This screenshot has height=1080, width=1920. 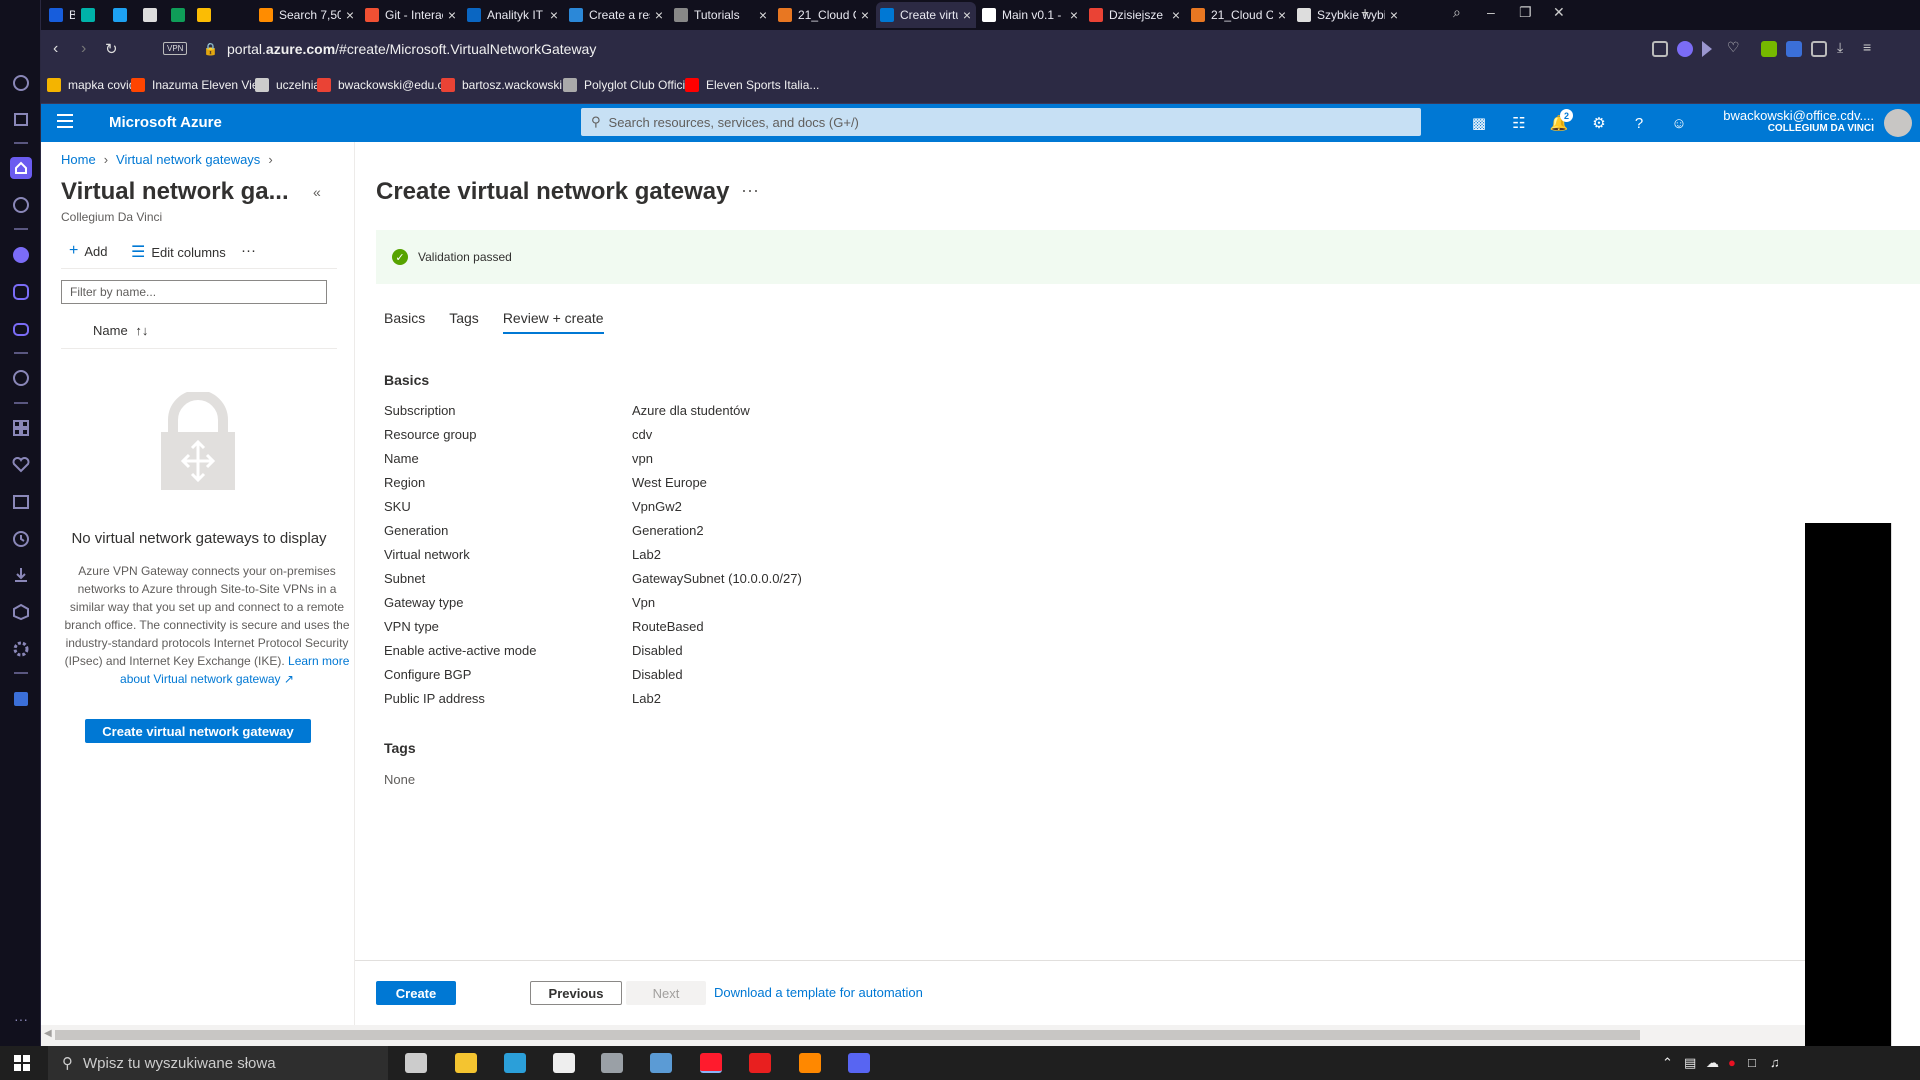 I want to click on scrollbar-thumb, so click(x=847, y=1035).